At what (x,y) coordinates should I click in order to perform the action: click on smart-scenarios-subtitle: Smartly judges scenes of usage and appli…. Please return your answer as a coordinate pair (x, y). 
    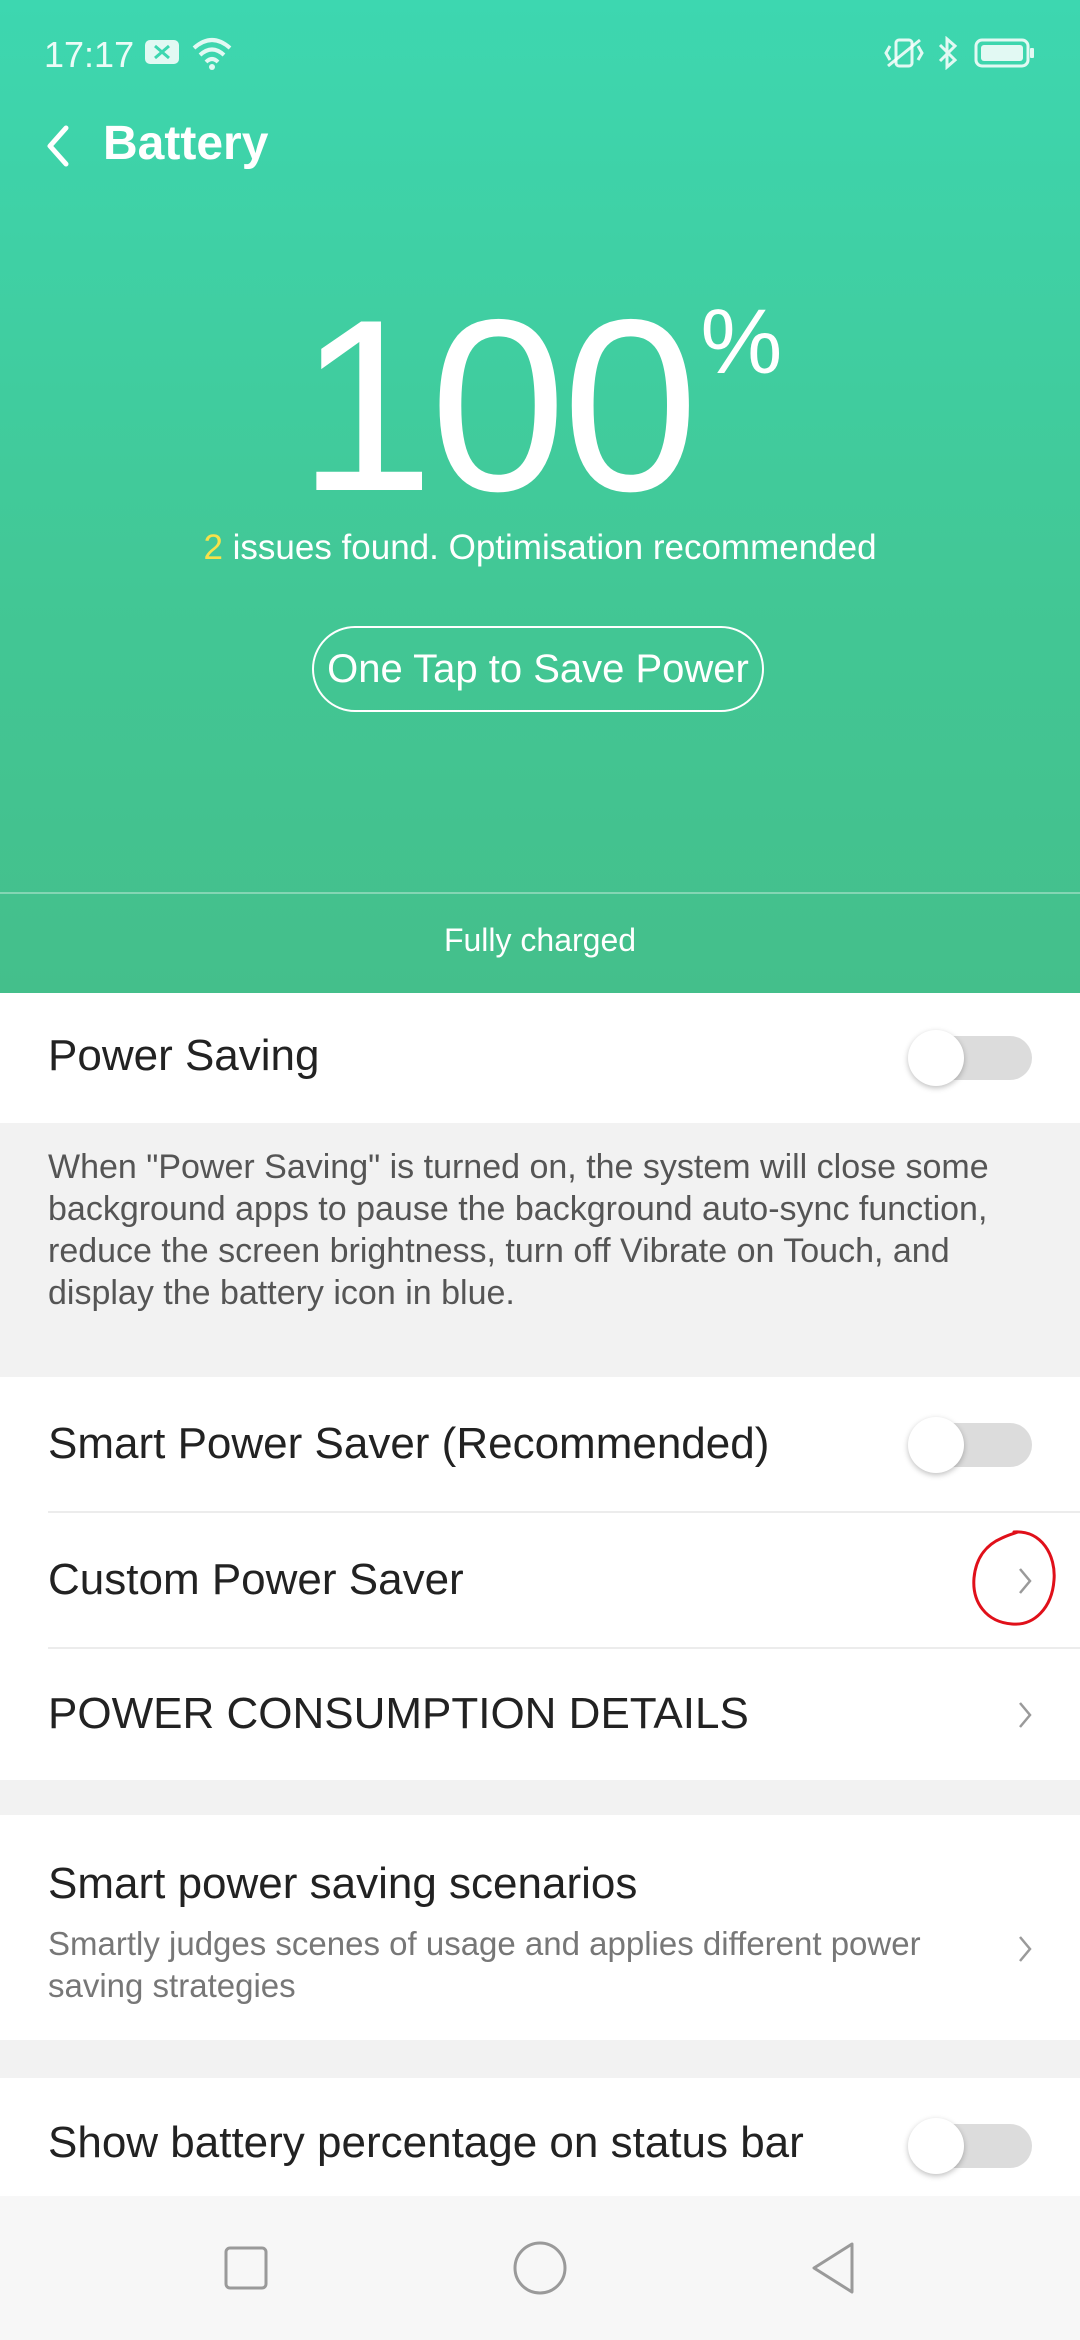
    Looking at the image, I should click on (484, 1964).